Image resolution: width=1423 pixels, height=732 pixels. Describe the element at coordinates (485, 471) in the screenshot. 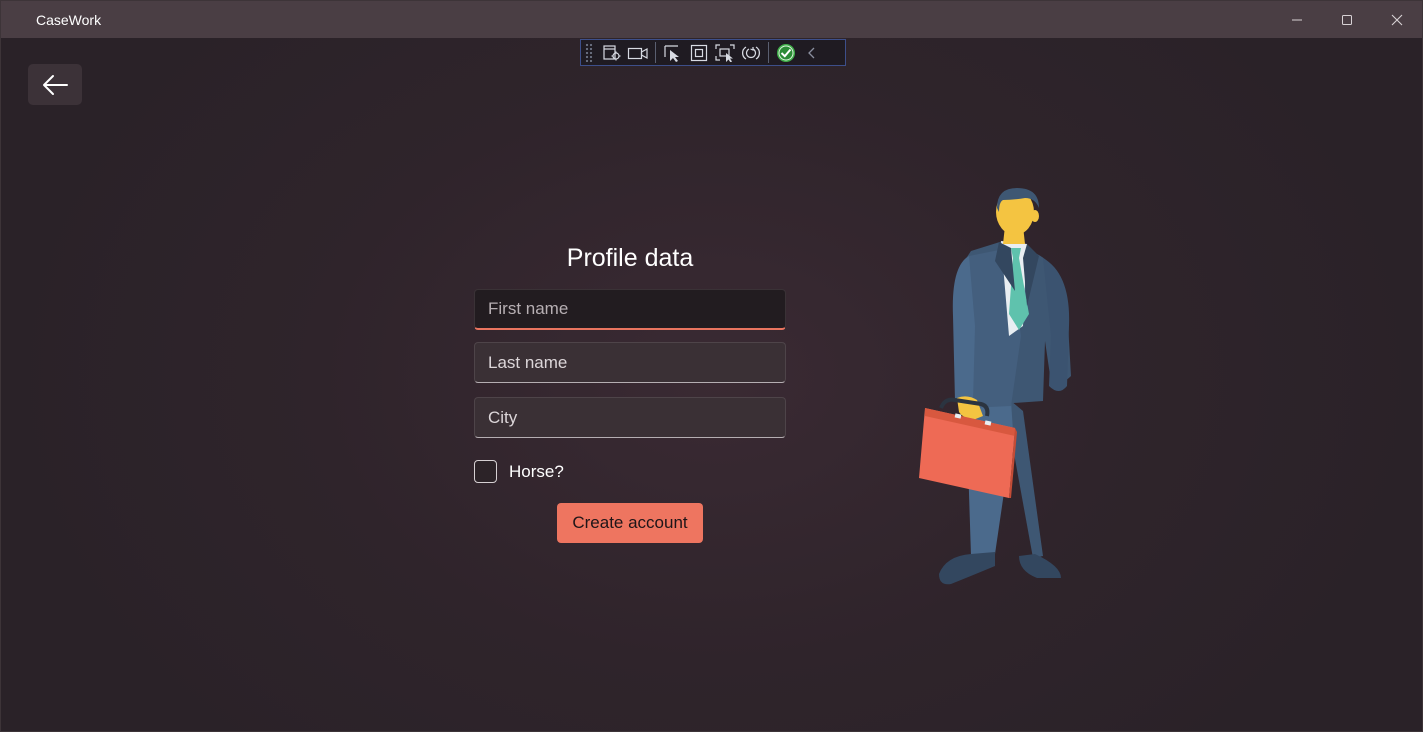

I see `horse-checkbox` at that location.